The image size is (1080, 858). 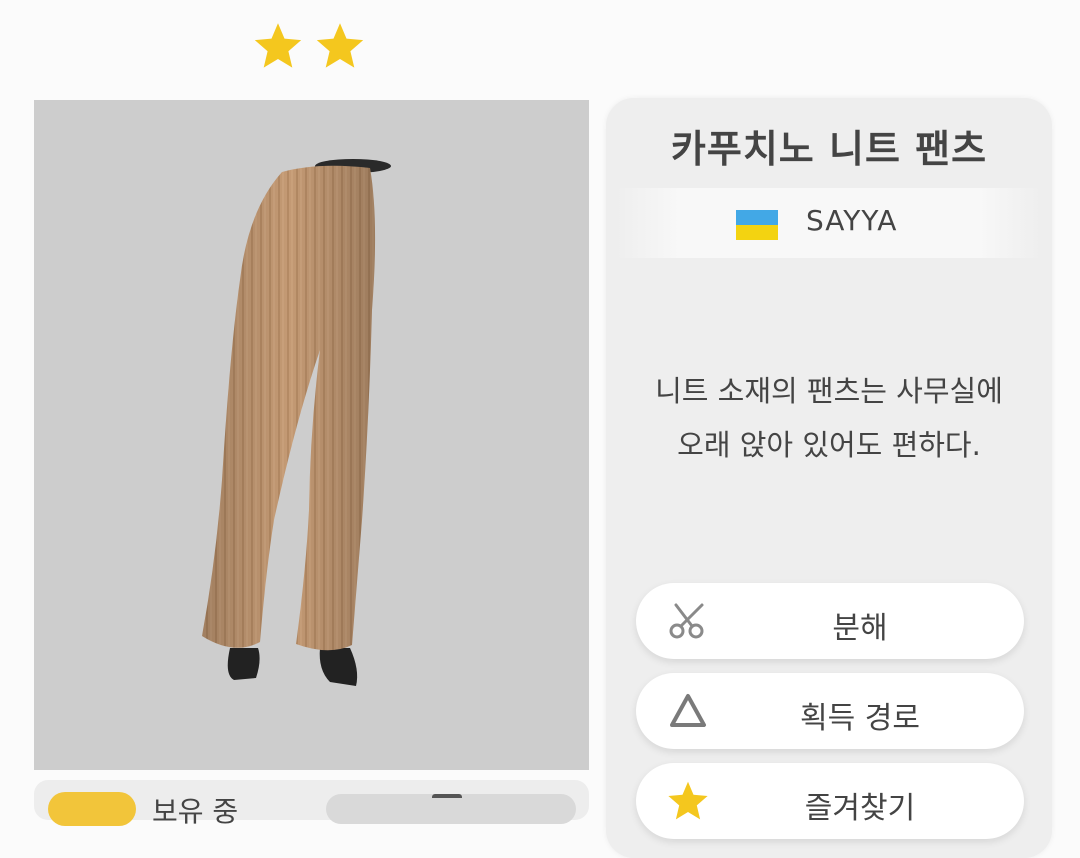 What do you see at coordinates (757, 225) in the screenshot?
I see `ukraine-flag-icon` at bounding box center [757, 225].